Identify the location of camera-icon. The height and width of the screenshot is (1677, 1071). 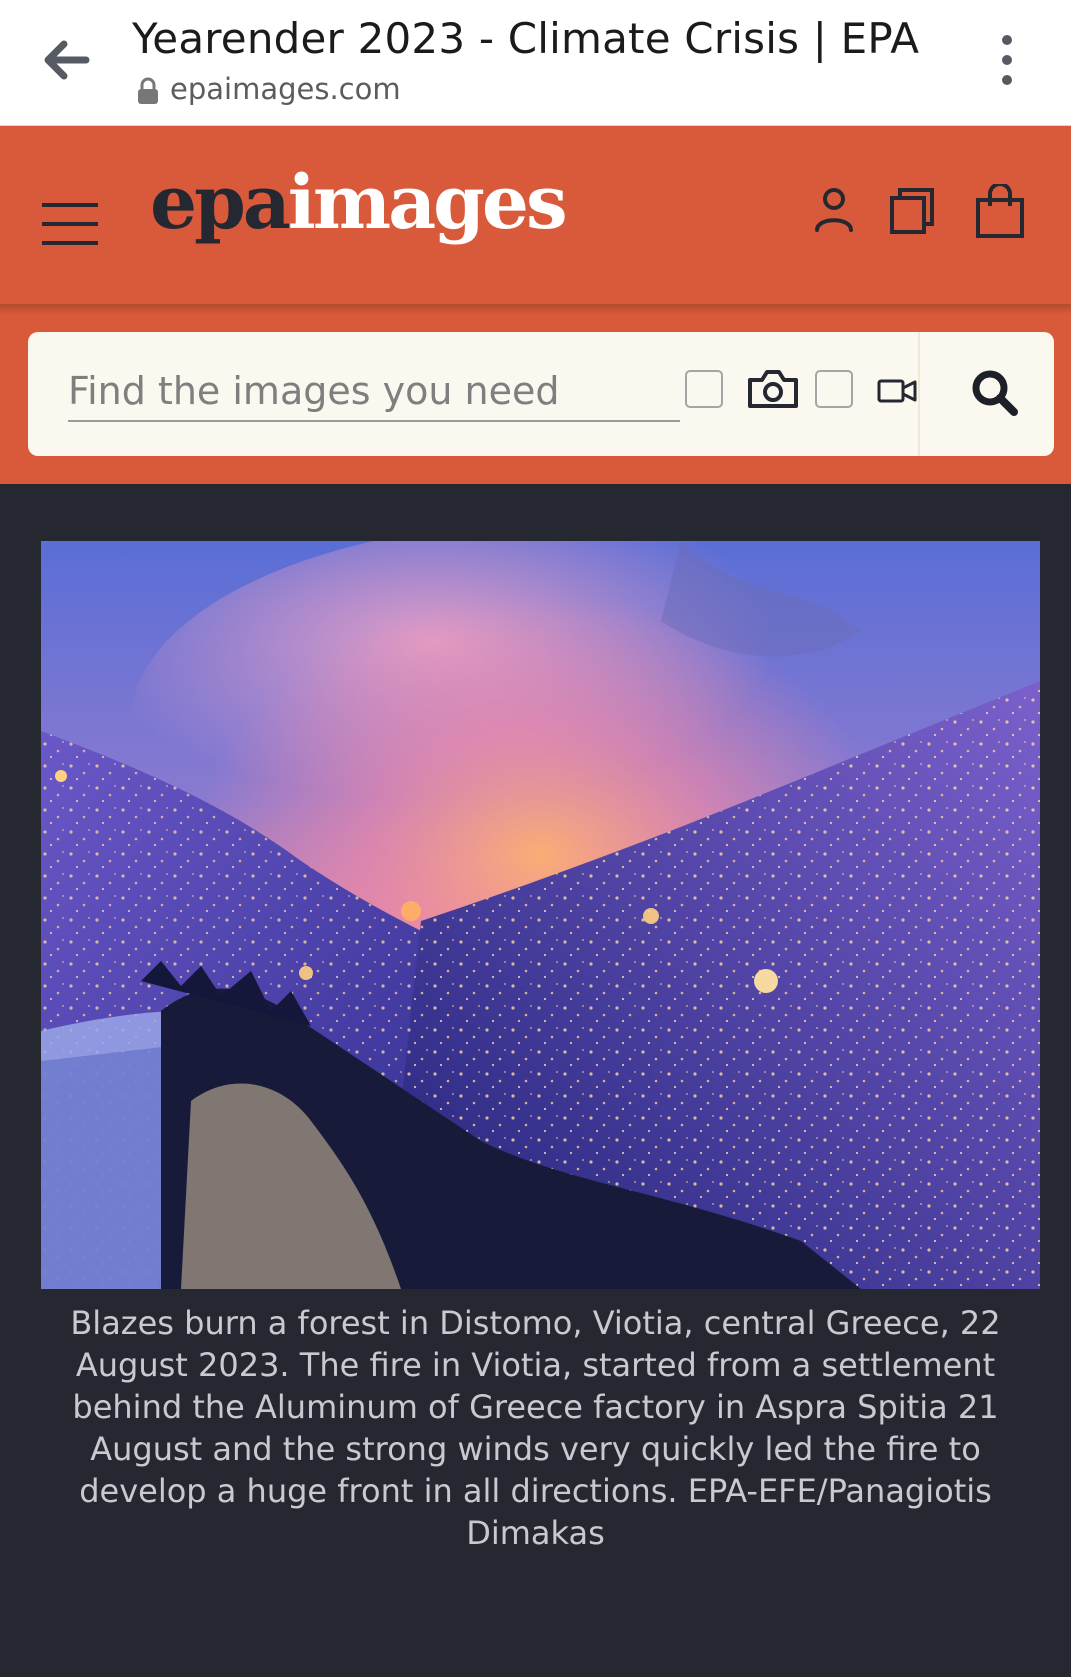
(773, 391).